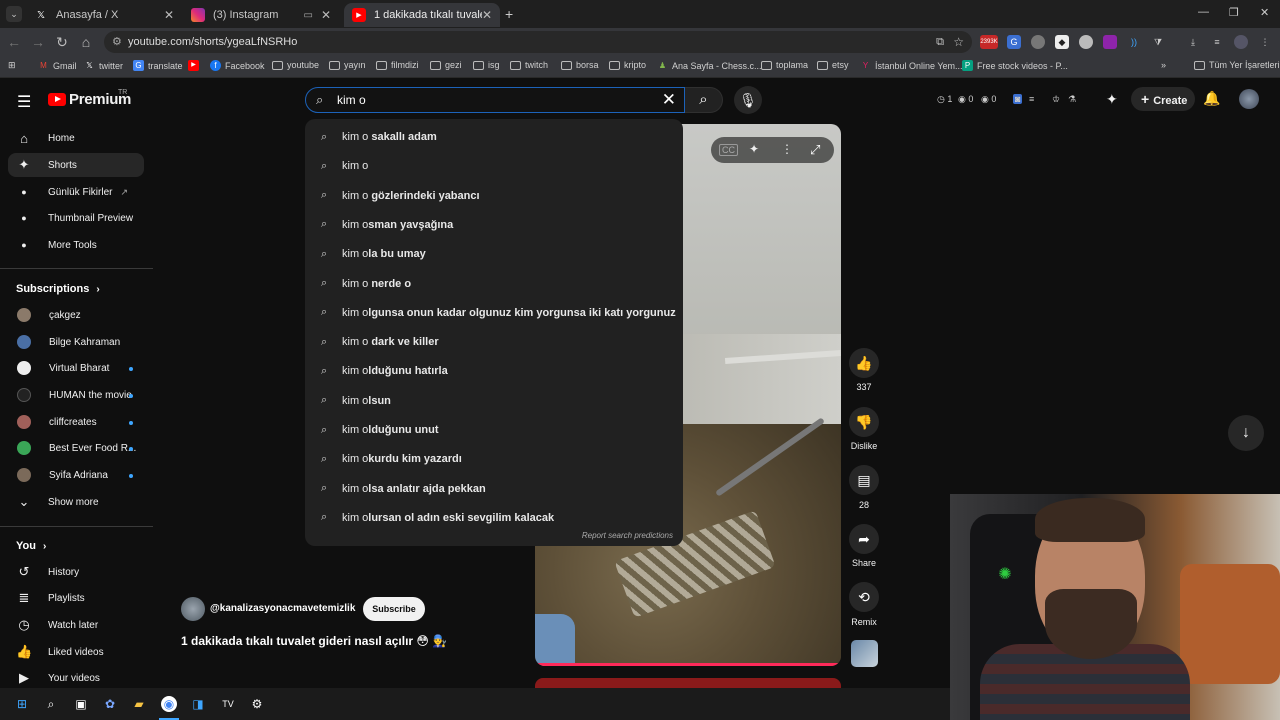  What do you see at coordinates (22, 704) in the screenshot?
I see `windows-start-icon: ⊞` at bounding box center [22, 704].